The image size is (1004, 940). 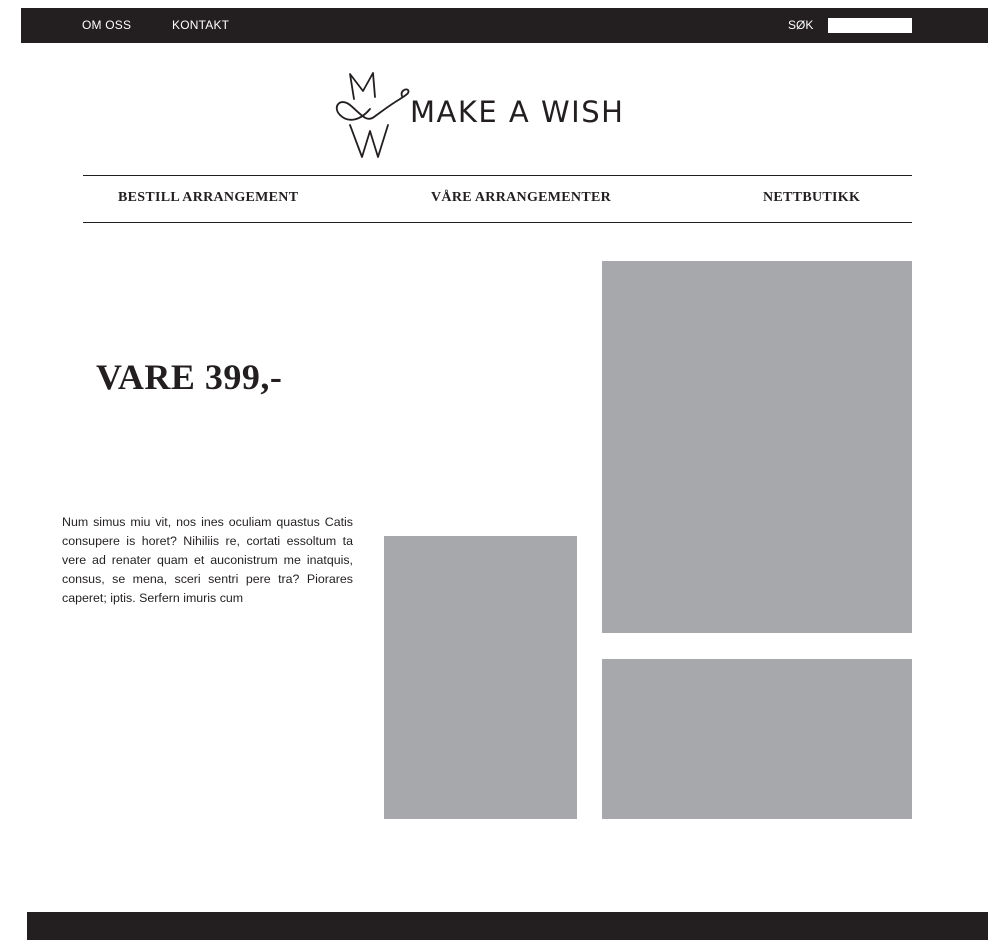 What do you see at coordinates (189, 377) in the screenshot?
I see `product-price: VARE 399,-` at bounding box center [189, 377].